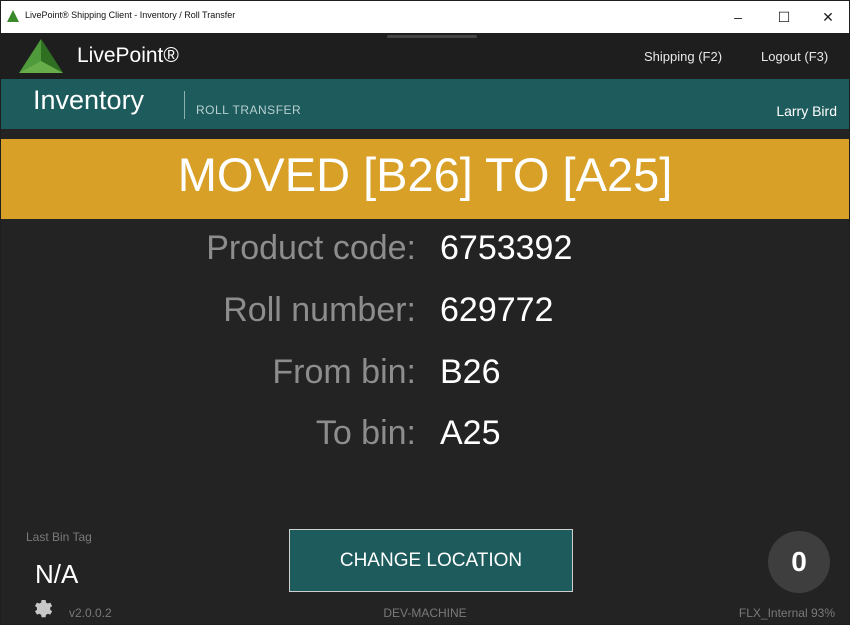  Describe the element at coordinates (470, 433) in the screenshot. I see `to-bin-value: A25` at that location.